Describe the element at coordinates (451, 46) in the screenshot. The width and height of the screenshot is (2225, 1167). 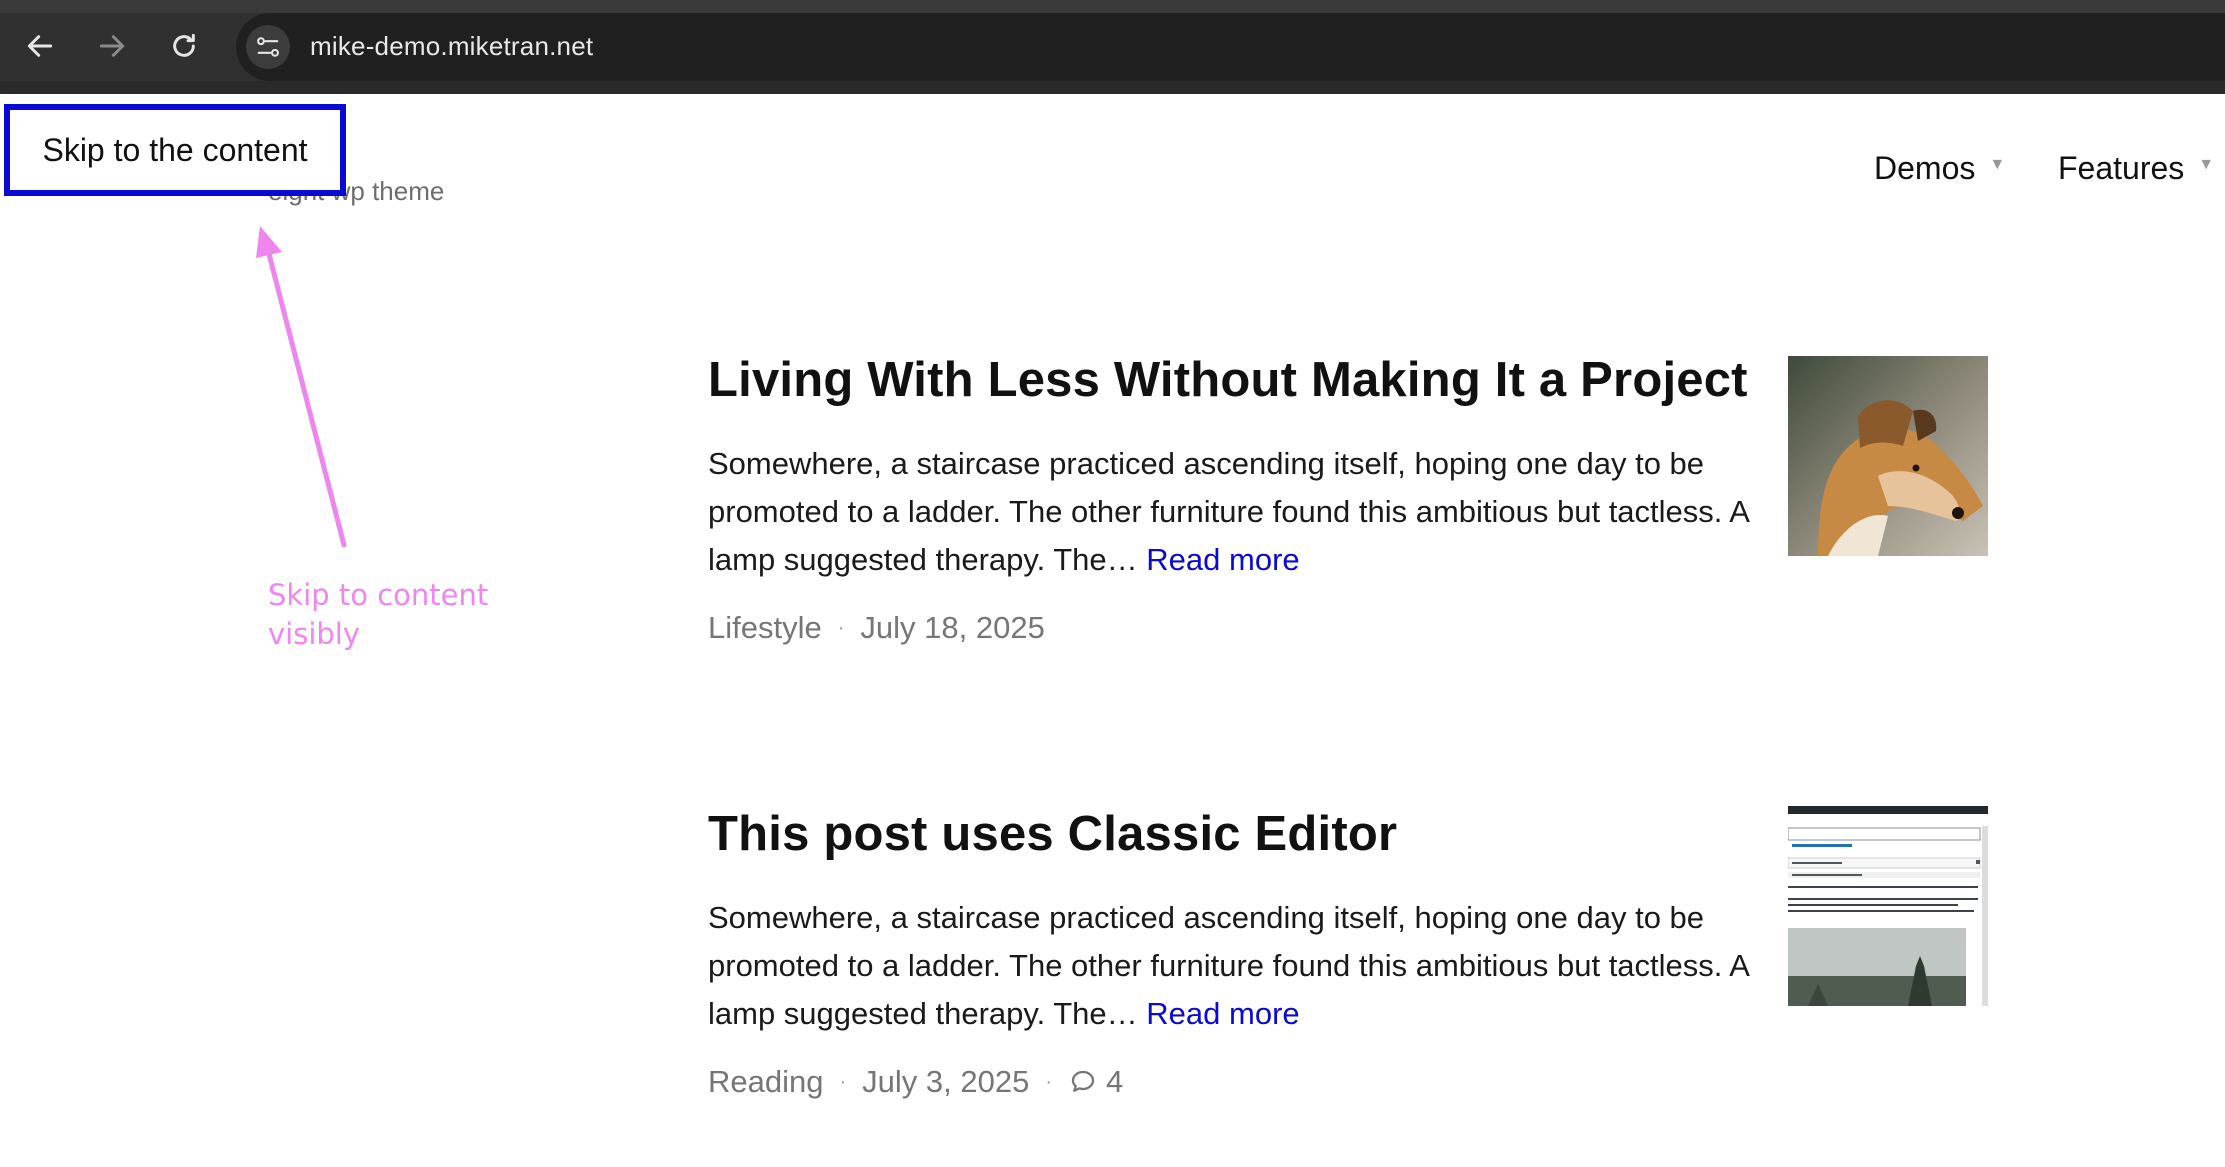
I see `url-text: mike-demo.miketran.net` at that location.